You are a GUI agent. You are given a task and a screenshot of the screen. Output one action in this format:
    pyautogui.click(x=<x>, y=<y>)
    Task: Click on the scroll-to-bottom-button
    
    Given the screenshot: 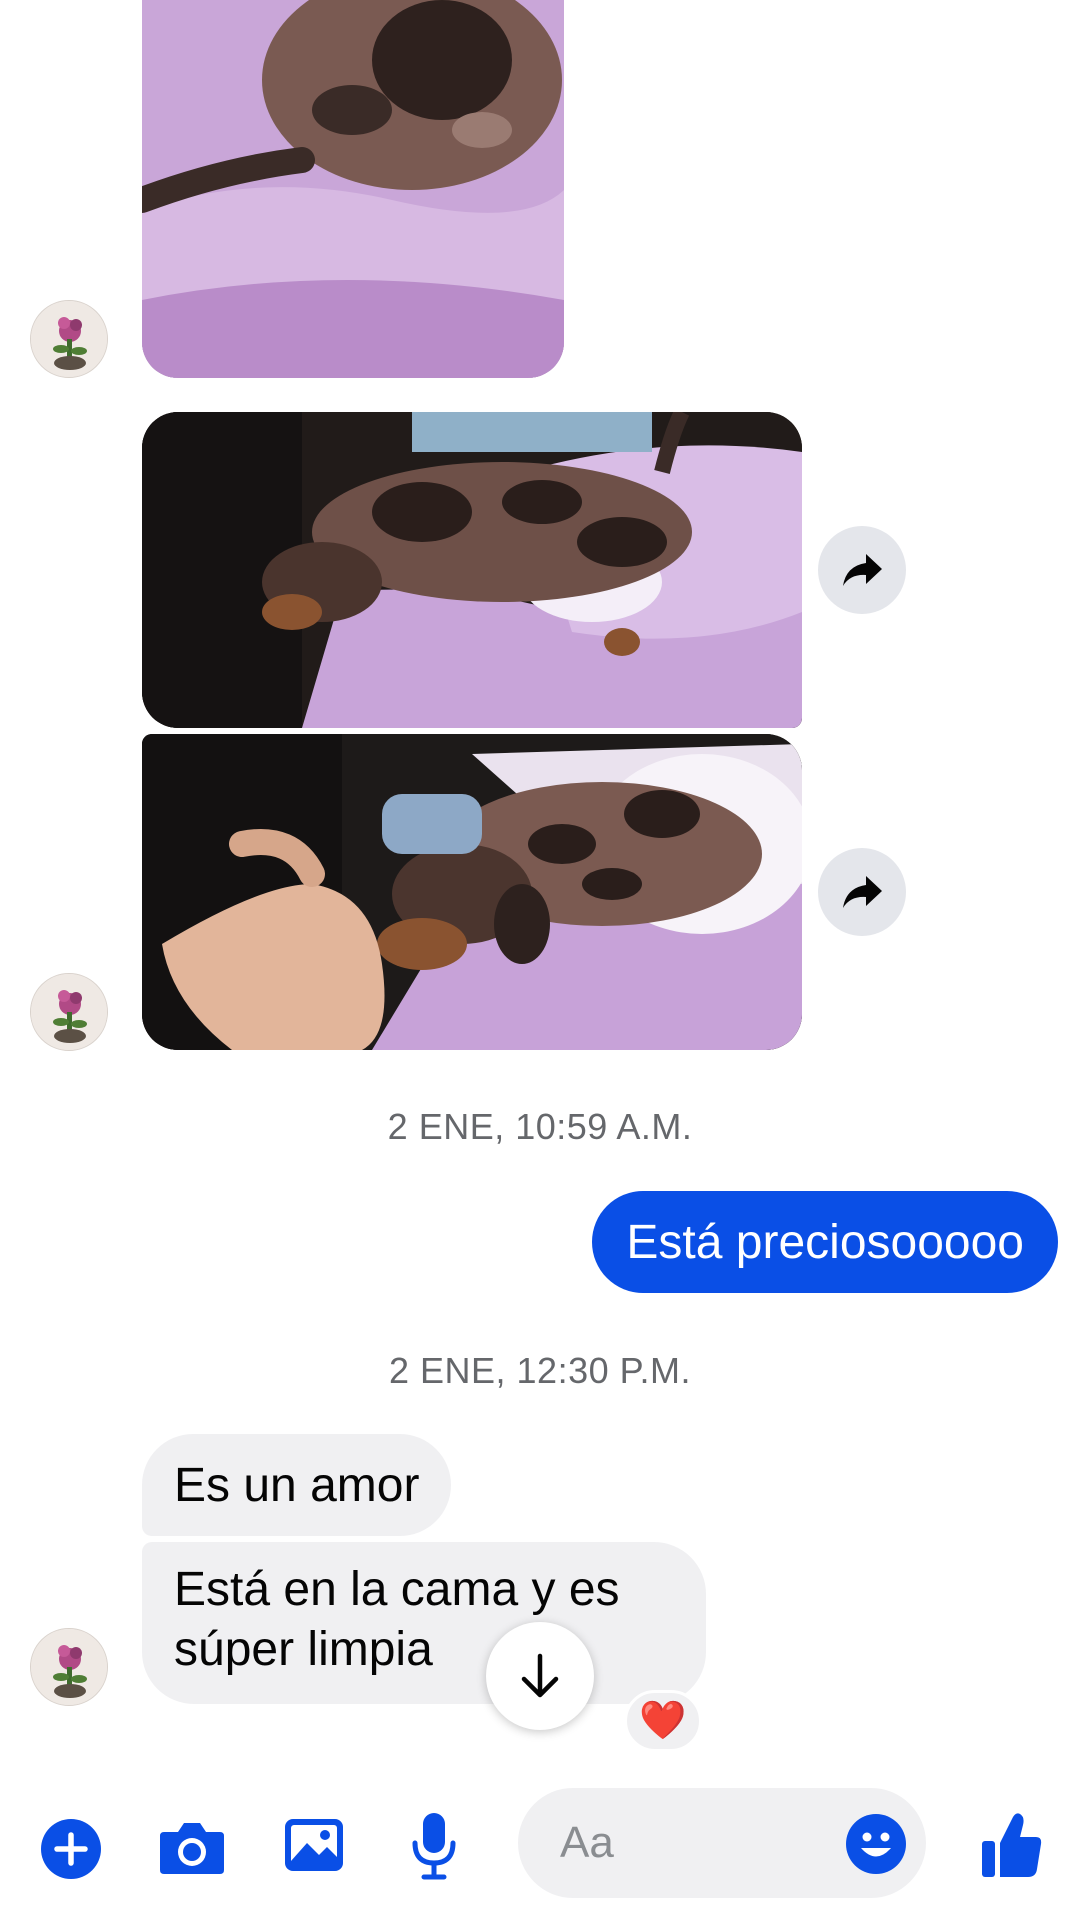 What is the action you would take?
    pyautogui.click(x=540, y=1676)
    